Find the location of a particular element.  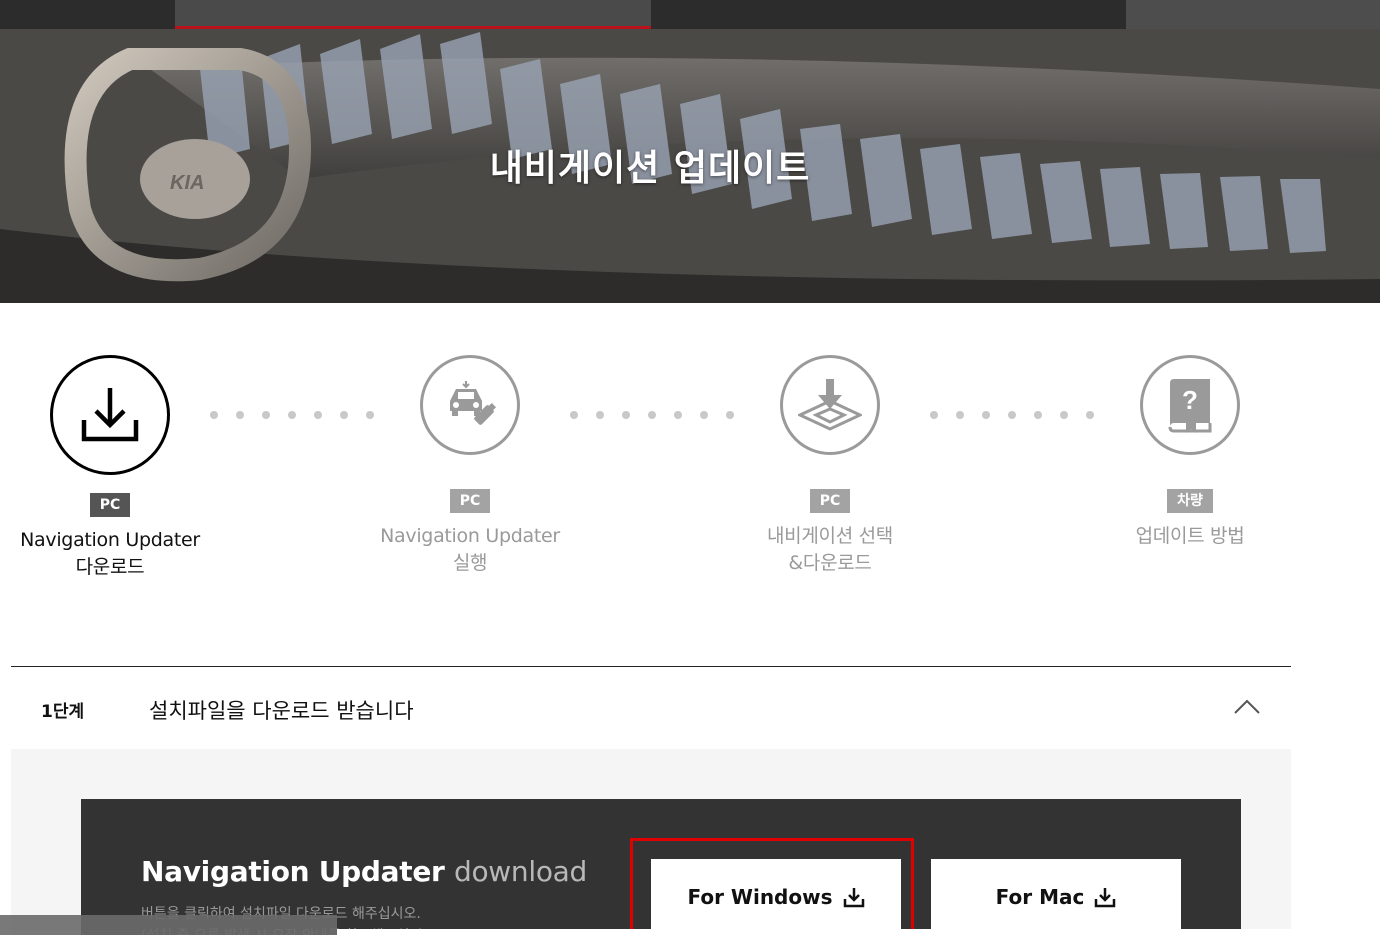

step-label: Navigation Updater 다운로드 is located at coordinates (115, 554).